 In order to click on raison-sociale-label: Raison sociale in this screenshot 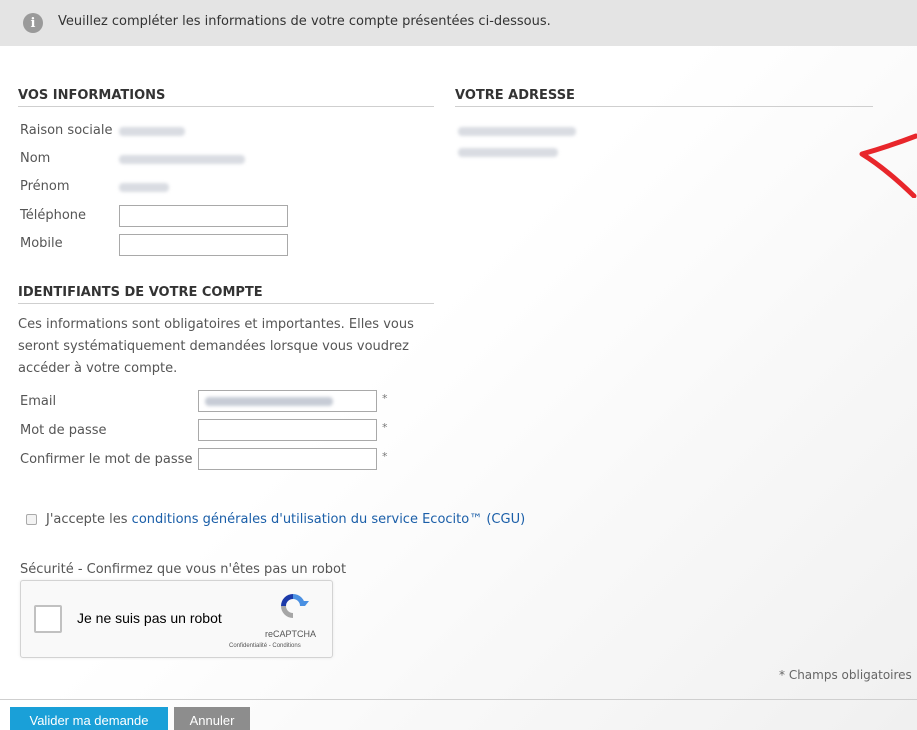, I will do `click(66, 130)`.